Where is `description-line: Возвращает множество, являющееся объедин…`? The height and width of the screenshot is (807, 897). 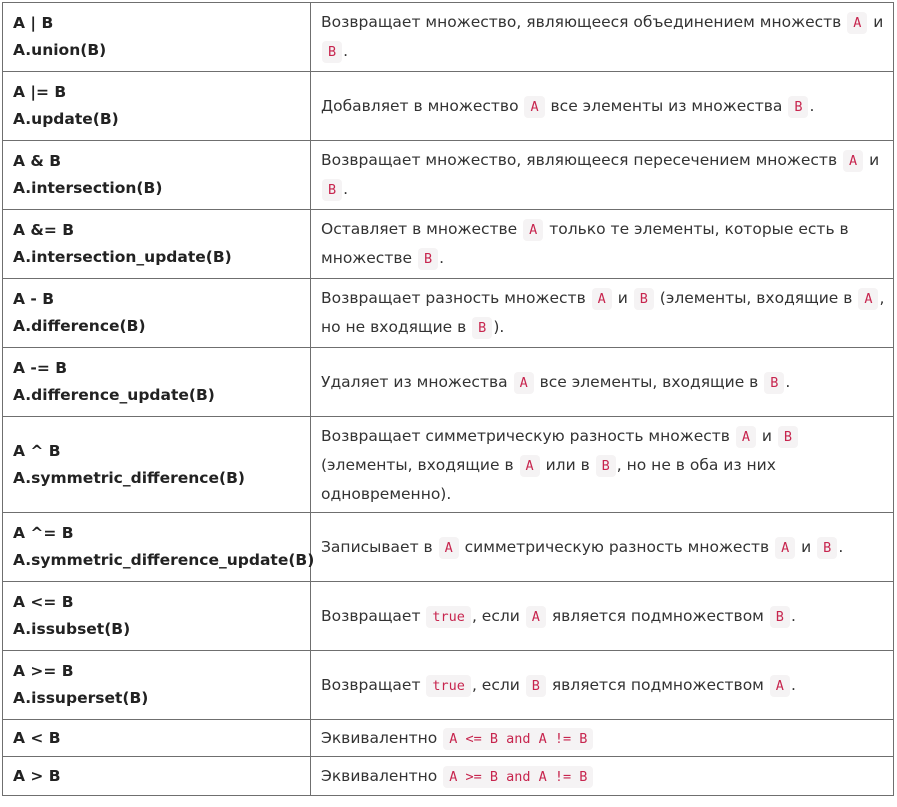
description-line: Возвращает множество, являющееся объедин… is located at coordinates (603, 22).